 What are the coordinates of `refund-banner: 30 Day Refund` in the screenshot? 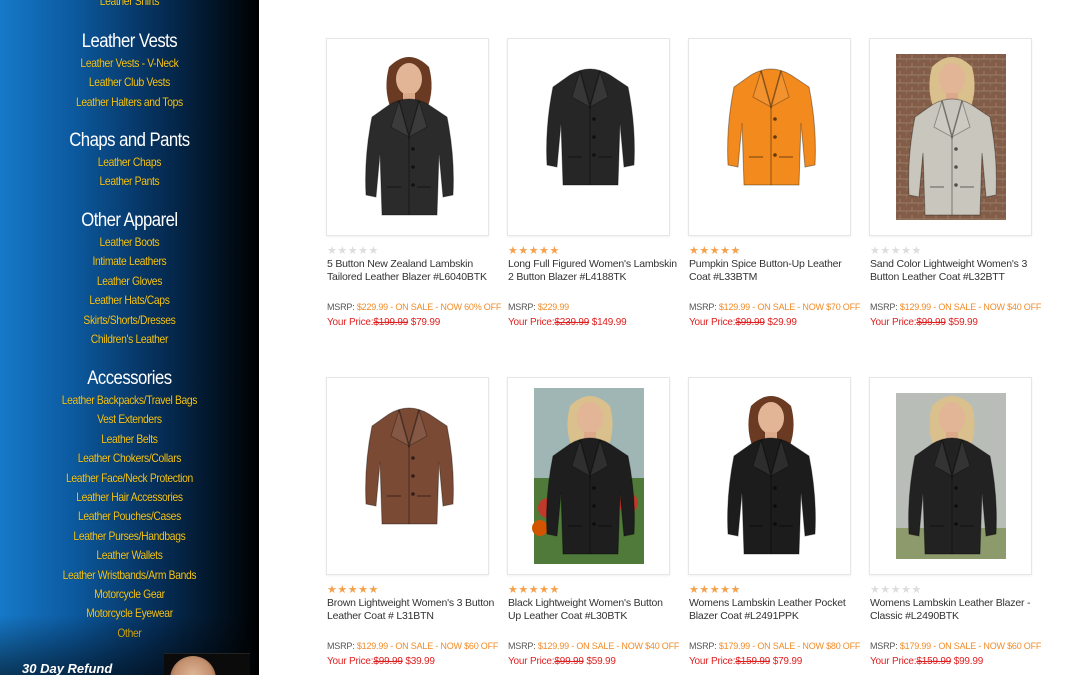 It's located at (129, 663).